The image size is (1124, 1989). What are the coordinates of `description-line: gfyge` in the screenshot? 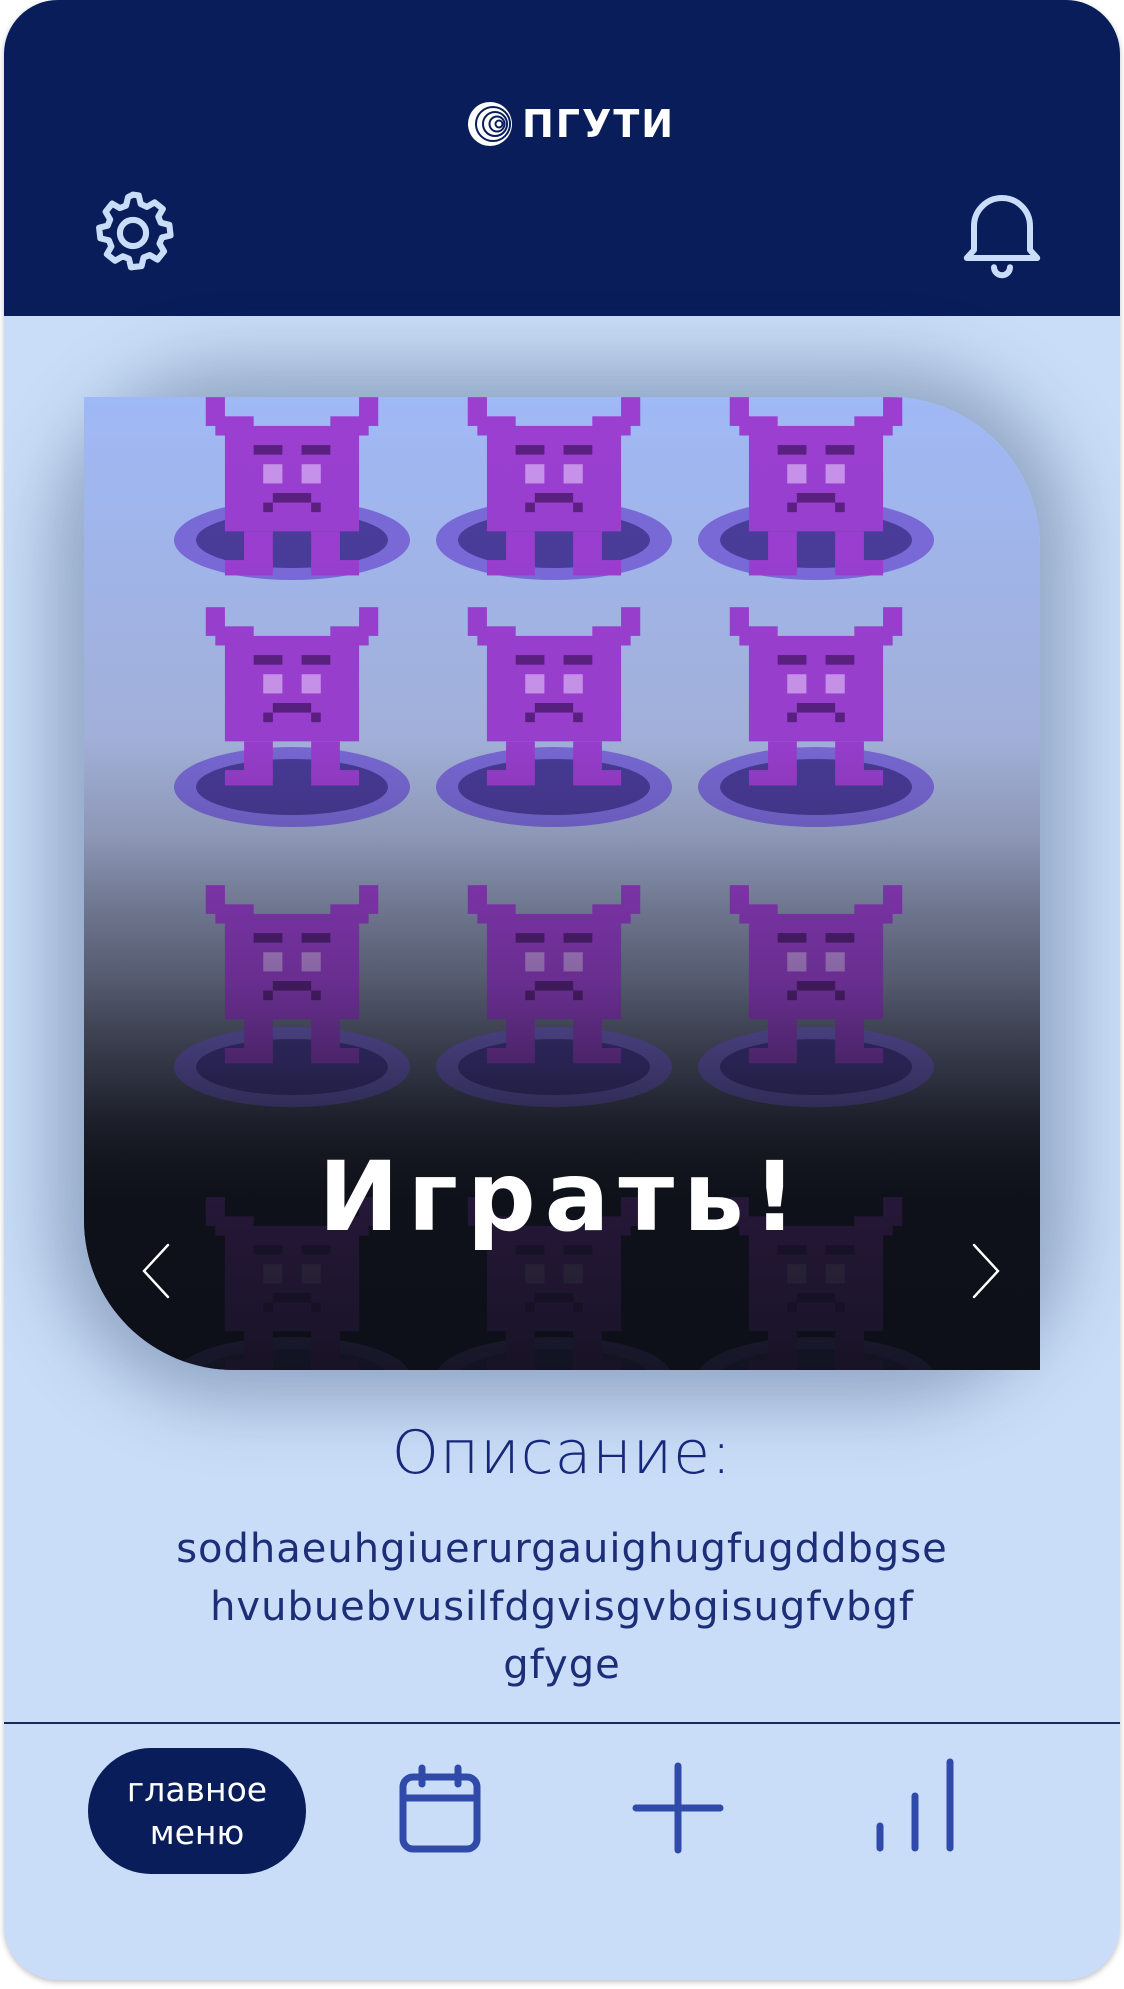 It's located at (562, 1665).